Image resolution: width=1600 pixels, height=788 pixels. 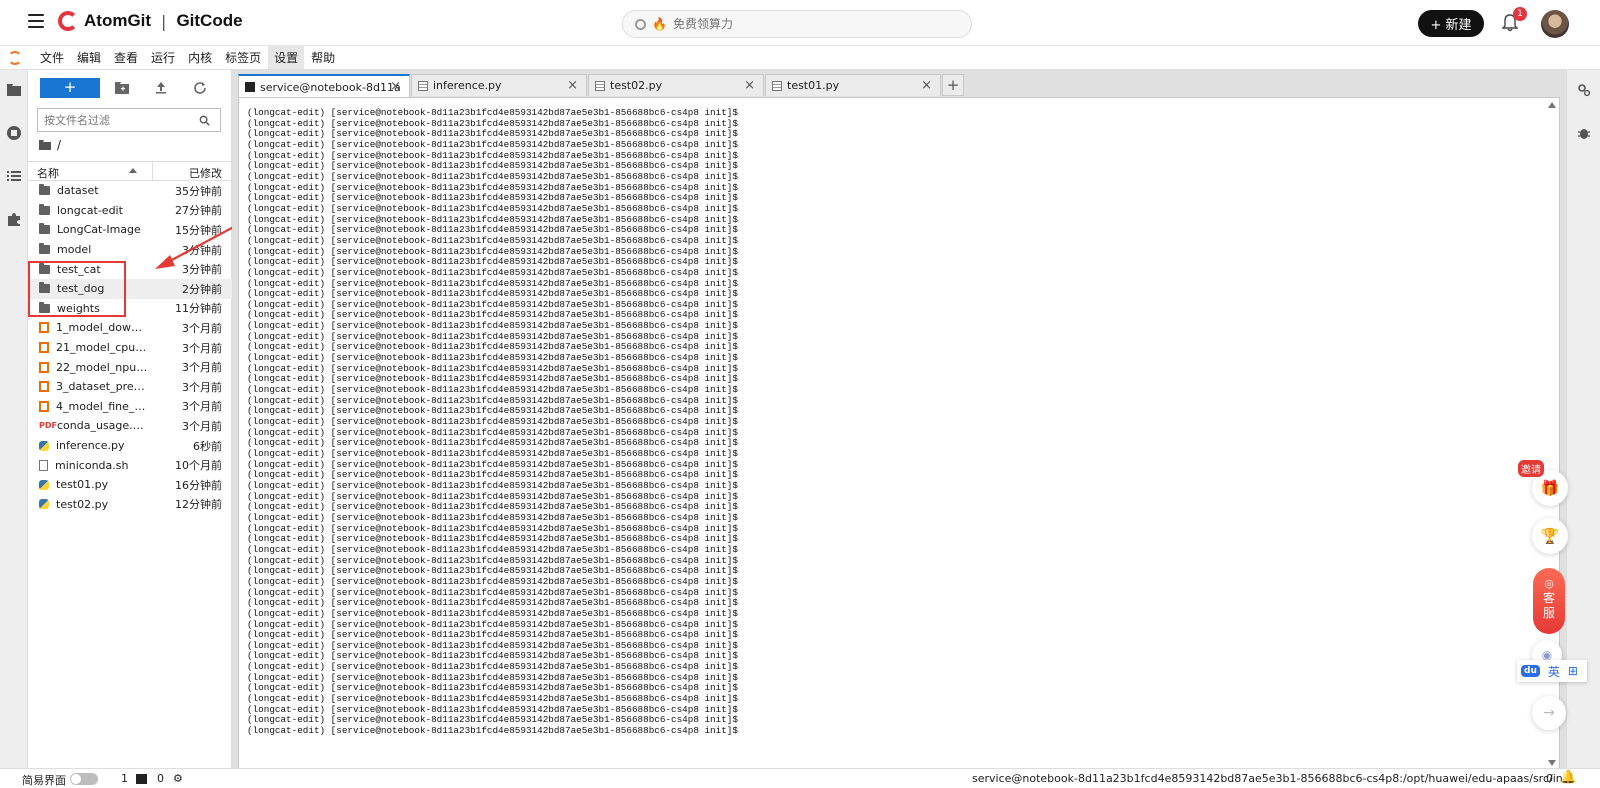 I want to click on file-row: 4_model_fine_tu... 3个月前, so click(x=130, y=407).